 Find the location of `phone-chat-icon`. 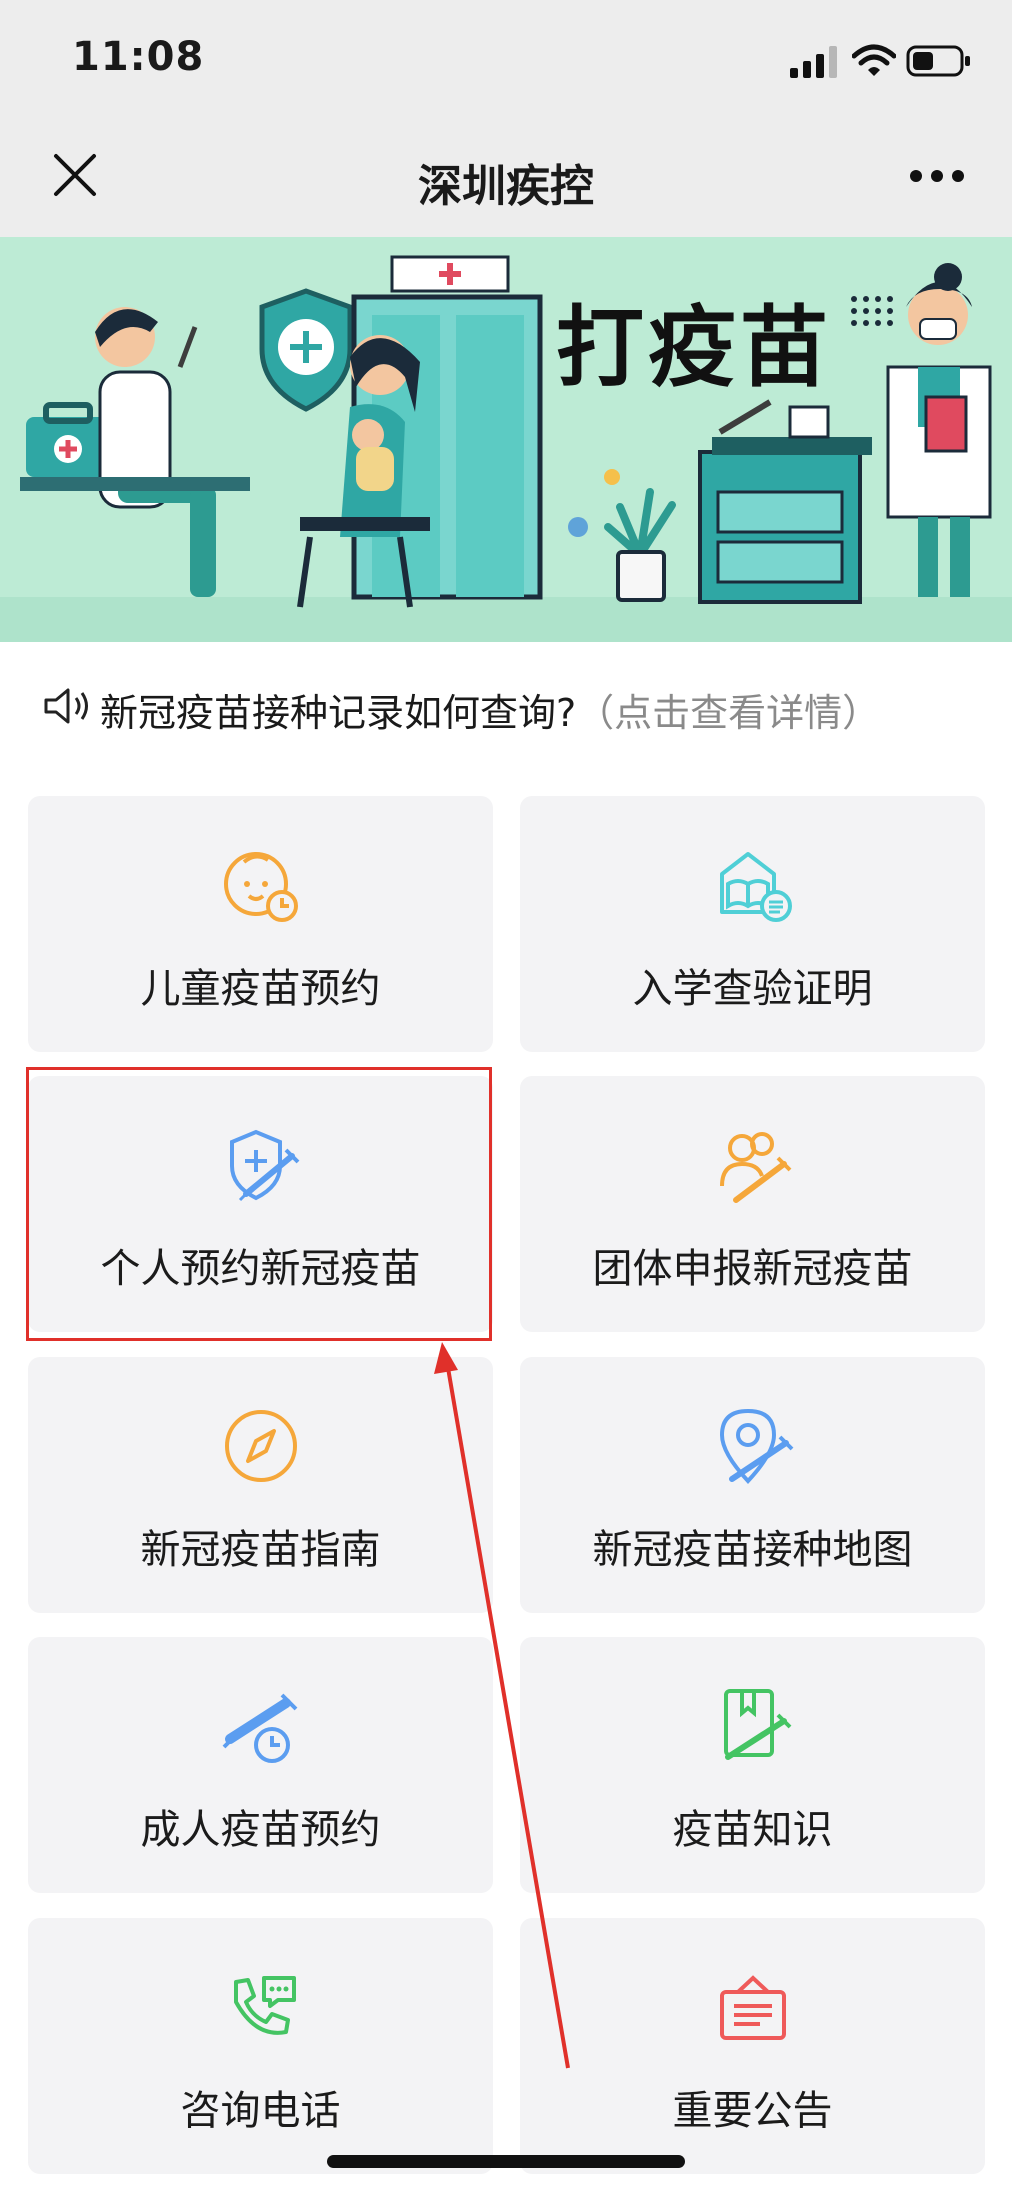

phone-chat-icon is located at coordinates (264, 2005).